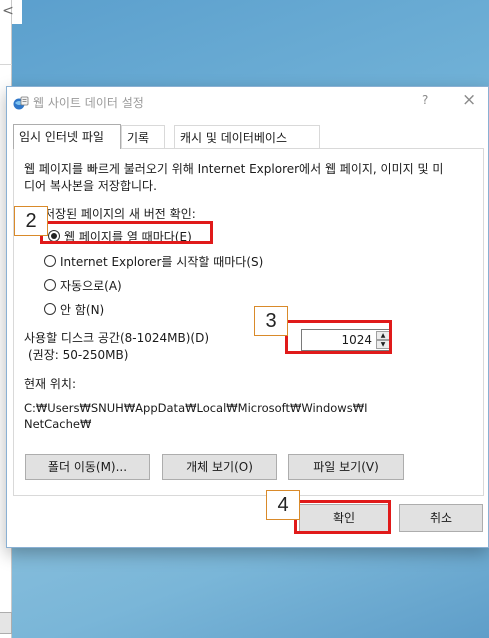 This screenshot has width=489, height=638. I want to click on spinner-buttons: ▲ ▼, so click(383, 340).